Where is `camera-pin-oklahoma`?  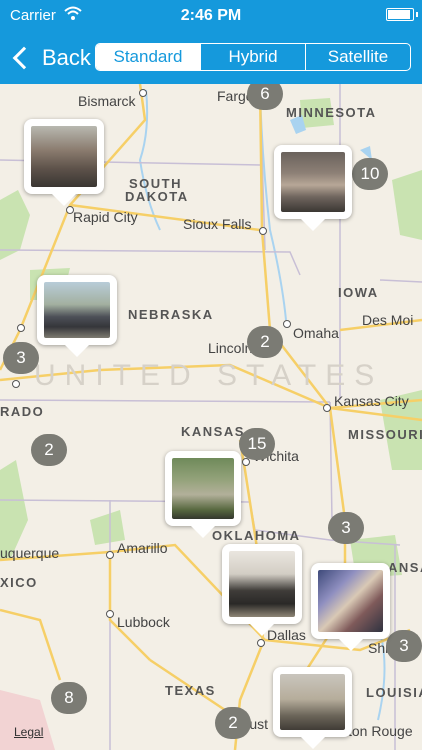
camera-pin-oklahoma is located at coordinates (203, 494).